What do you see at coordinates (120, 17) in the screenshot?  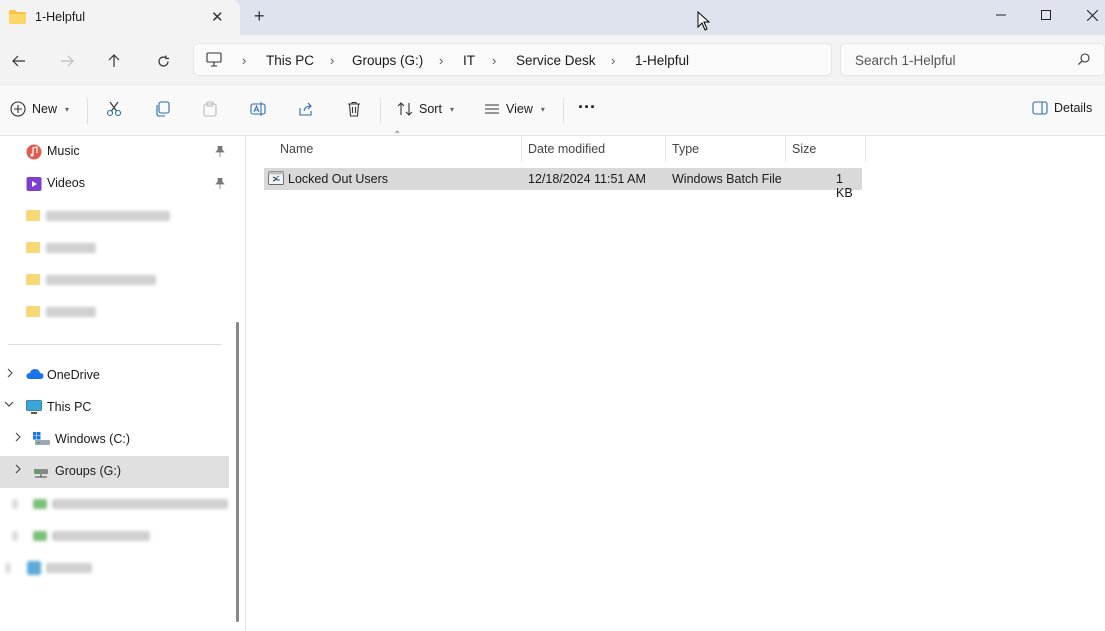 I see `tab-1-helpful: 1-Helpful ✕` at bounding box center [120, 17].